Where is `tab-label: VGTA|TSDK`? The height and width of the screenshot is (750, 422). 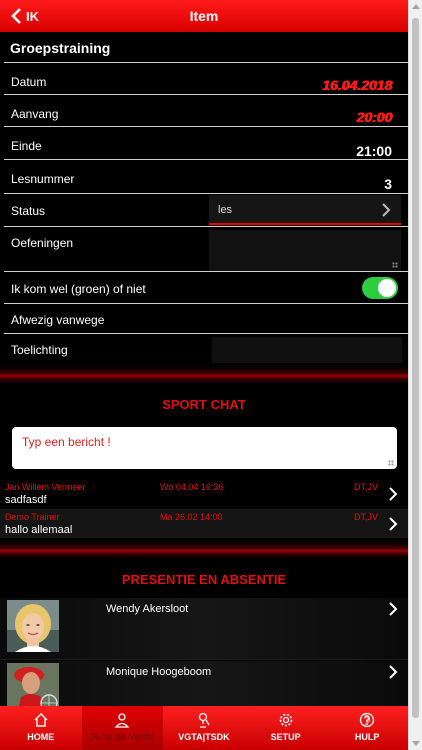
tab-label: VGTA|TSDK is located at coordinates (204, 737).